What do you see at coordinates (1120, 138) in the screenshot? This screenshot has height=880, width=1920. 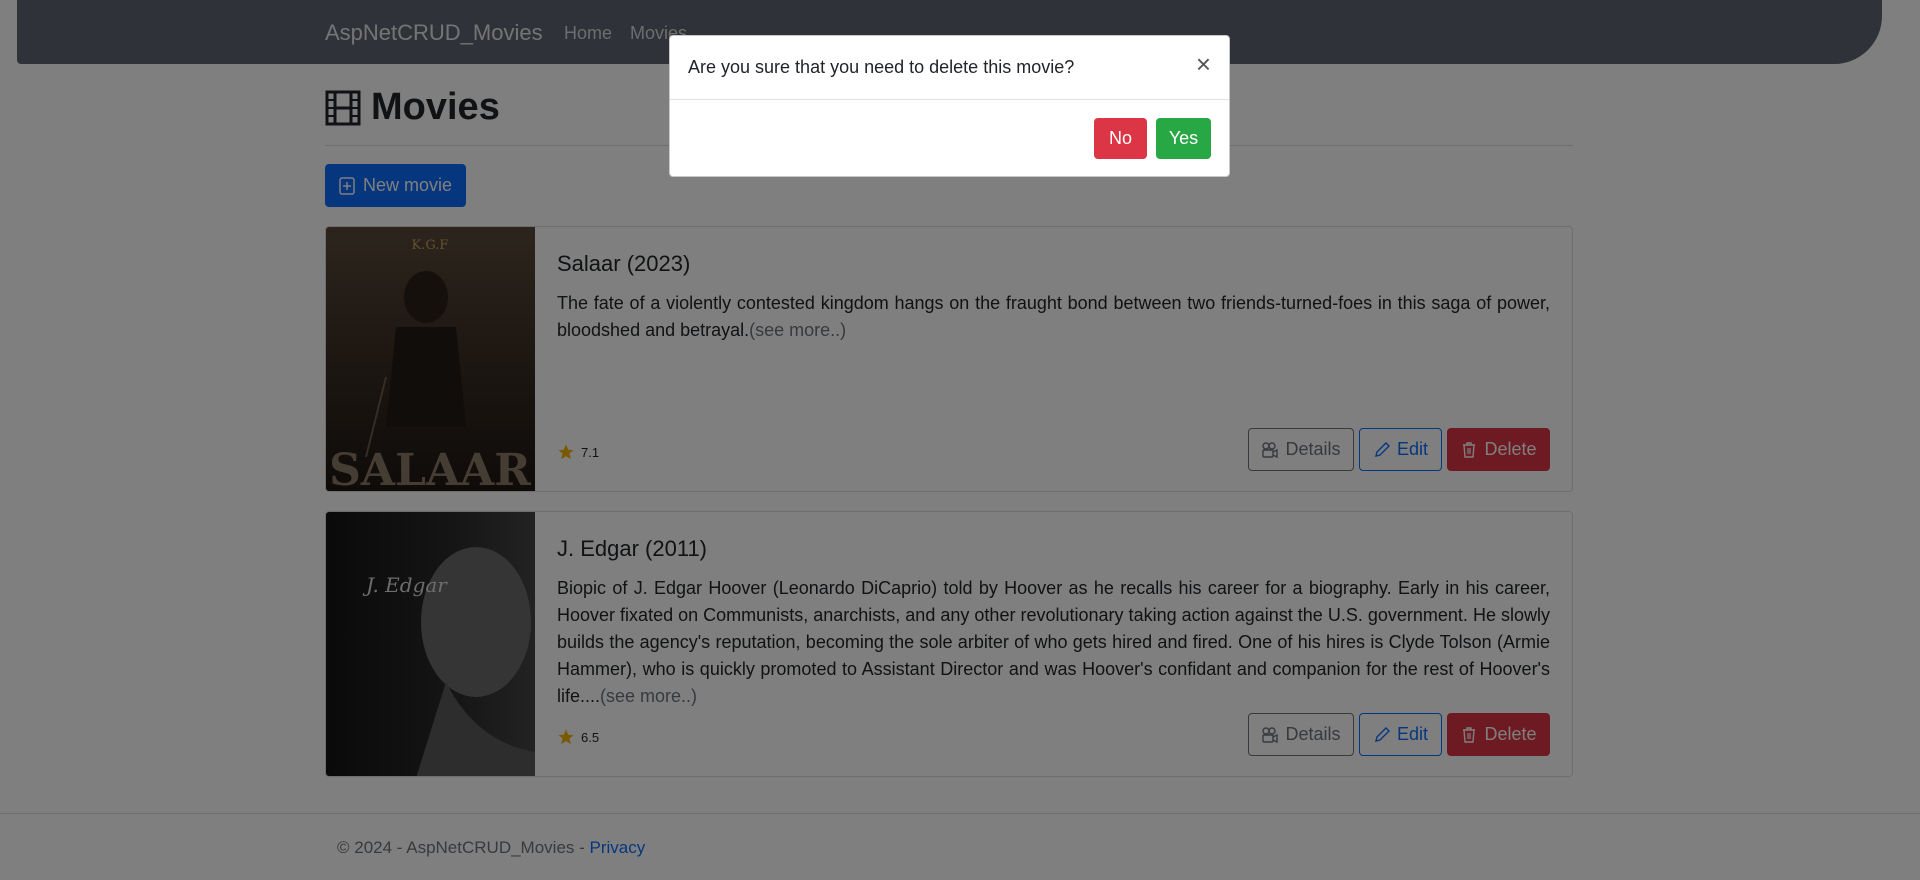 I see `no-button: No` at bounding box center [1120, 138].